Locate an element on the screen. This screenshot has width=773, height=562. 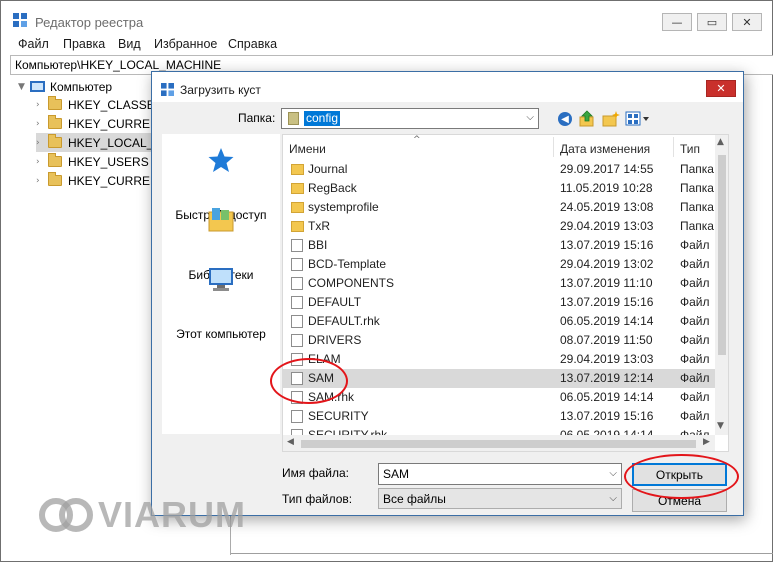
file-row: BBI 13.07.2019 15:16 Файл is located at coordinates (499, 245).